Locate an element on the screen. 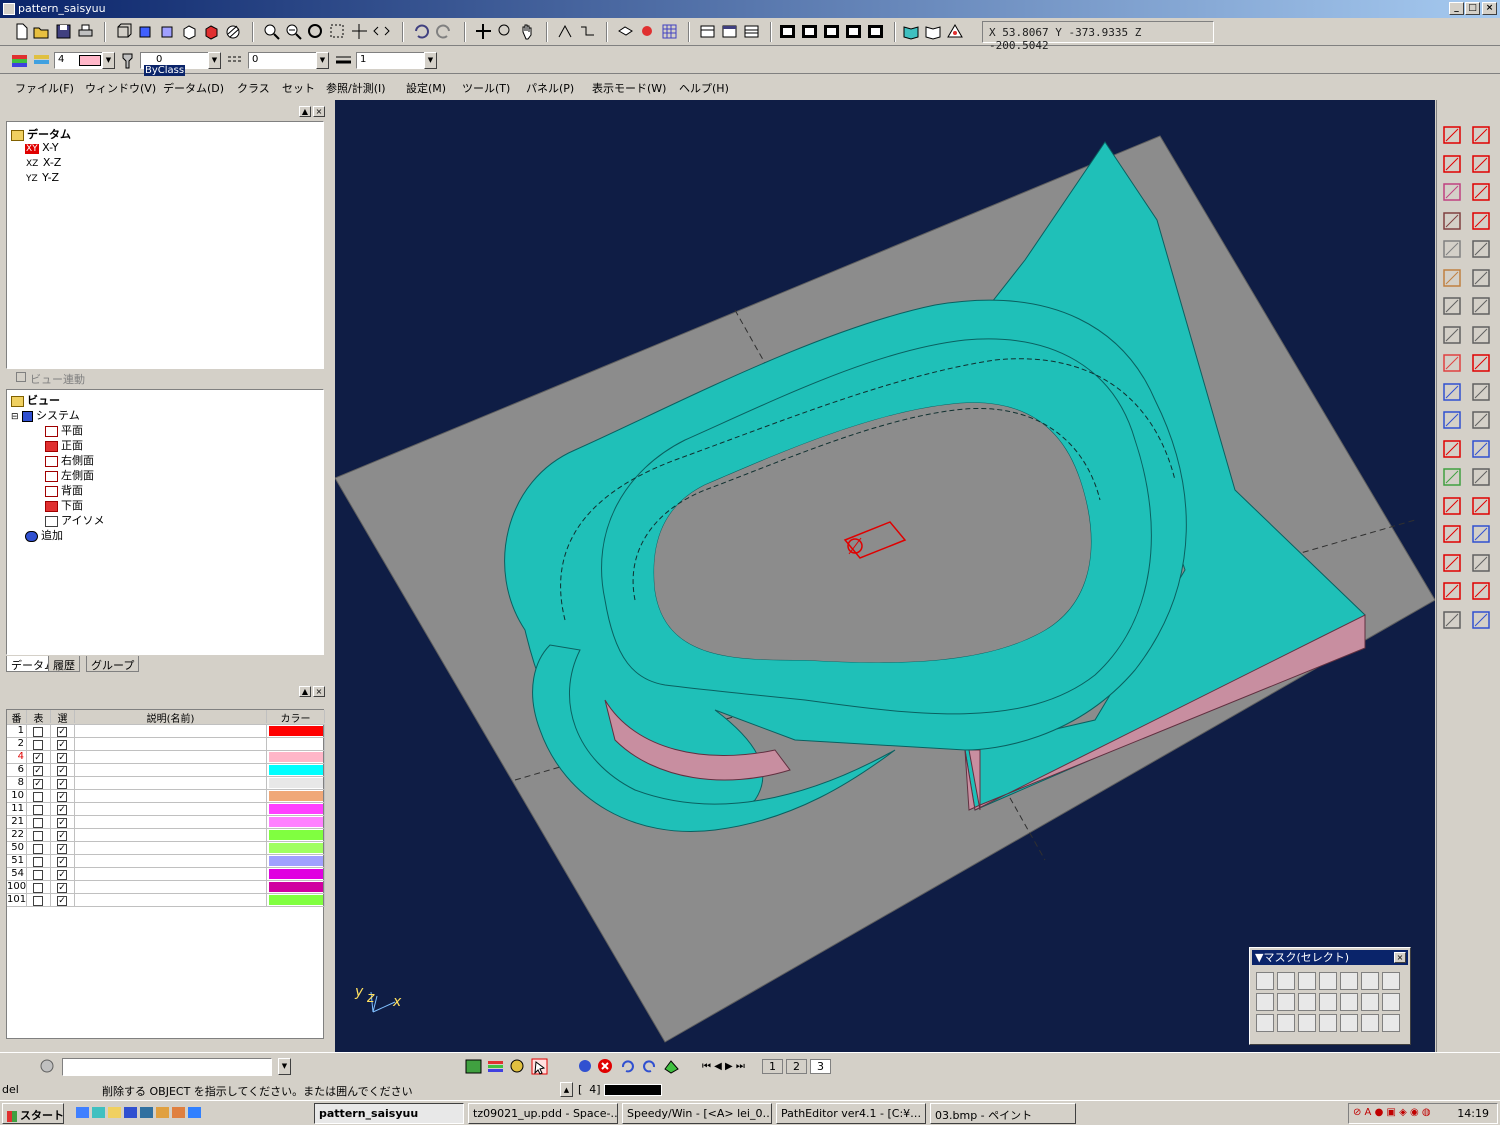 The image size is (1500, 1125). film-3-icon is located at coordinates (831, 31).